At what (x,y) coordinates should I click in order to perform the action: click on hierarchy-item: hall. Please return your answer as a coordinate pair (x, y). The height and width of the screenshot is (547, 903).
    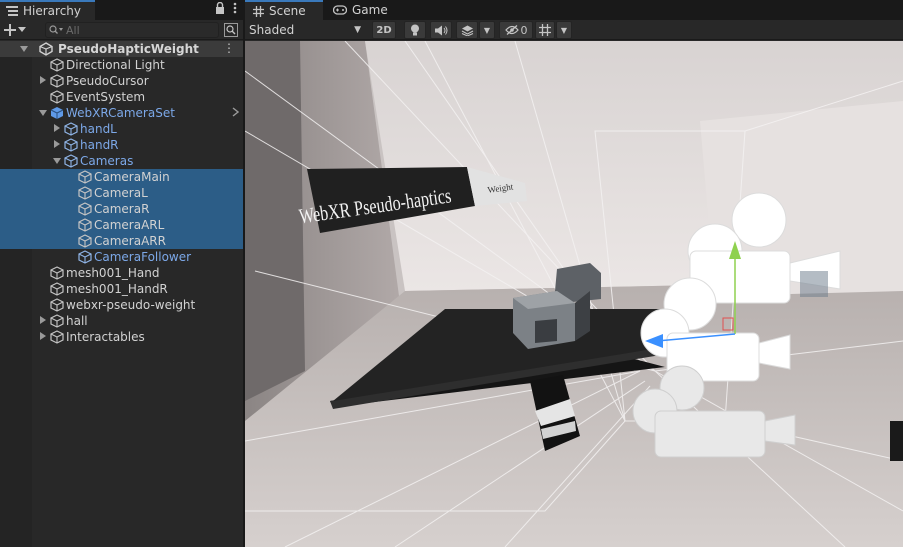
    Looking at the image, I should click on (121, 321).